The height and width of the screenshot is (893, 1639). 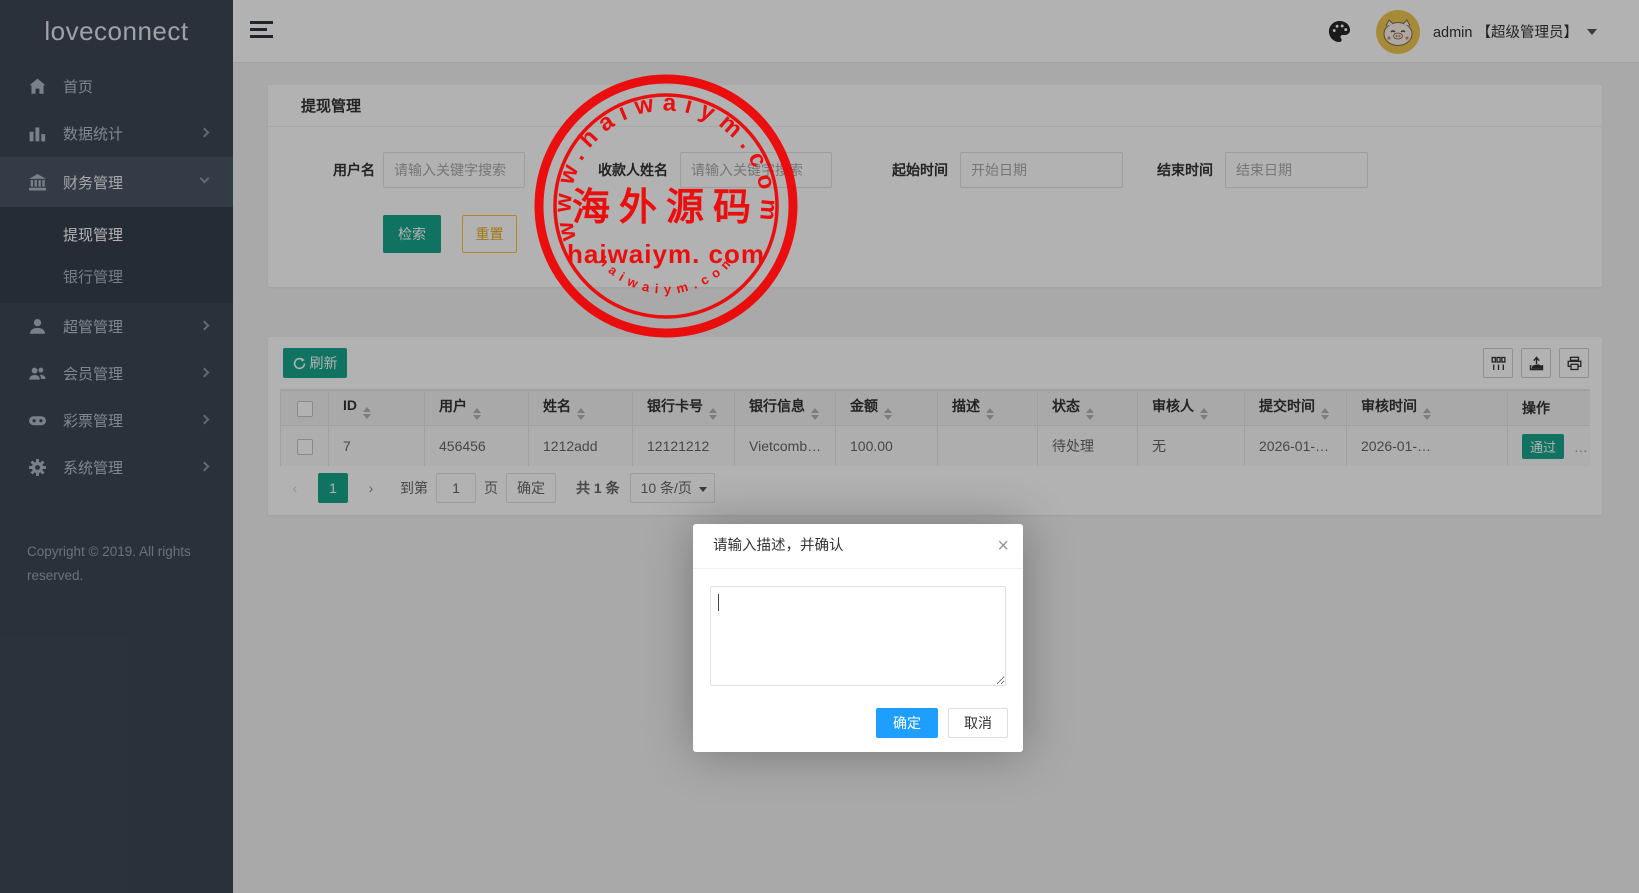 I want to click on cancel-button: 取消, so click(x=978, y=723).